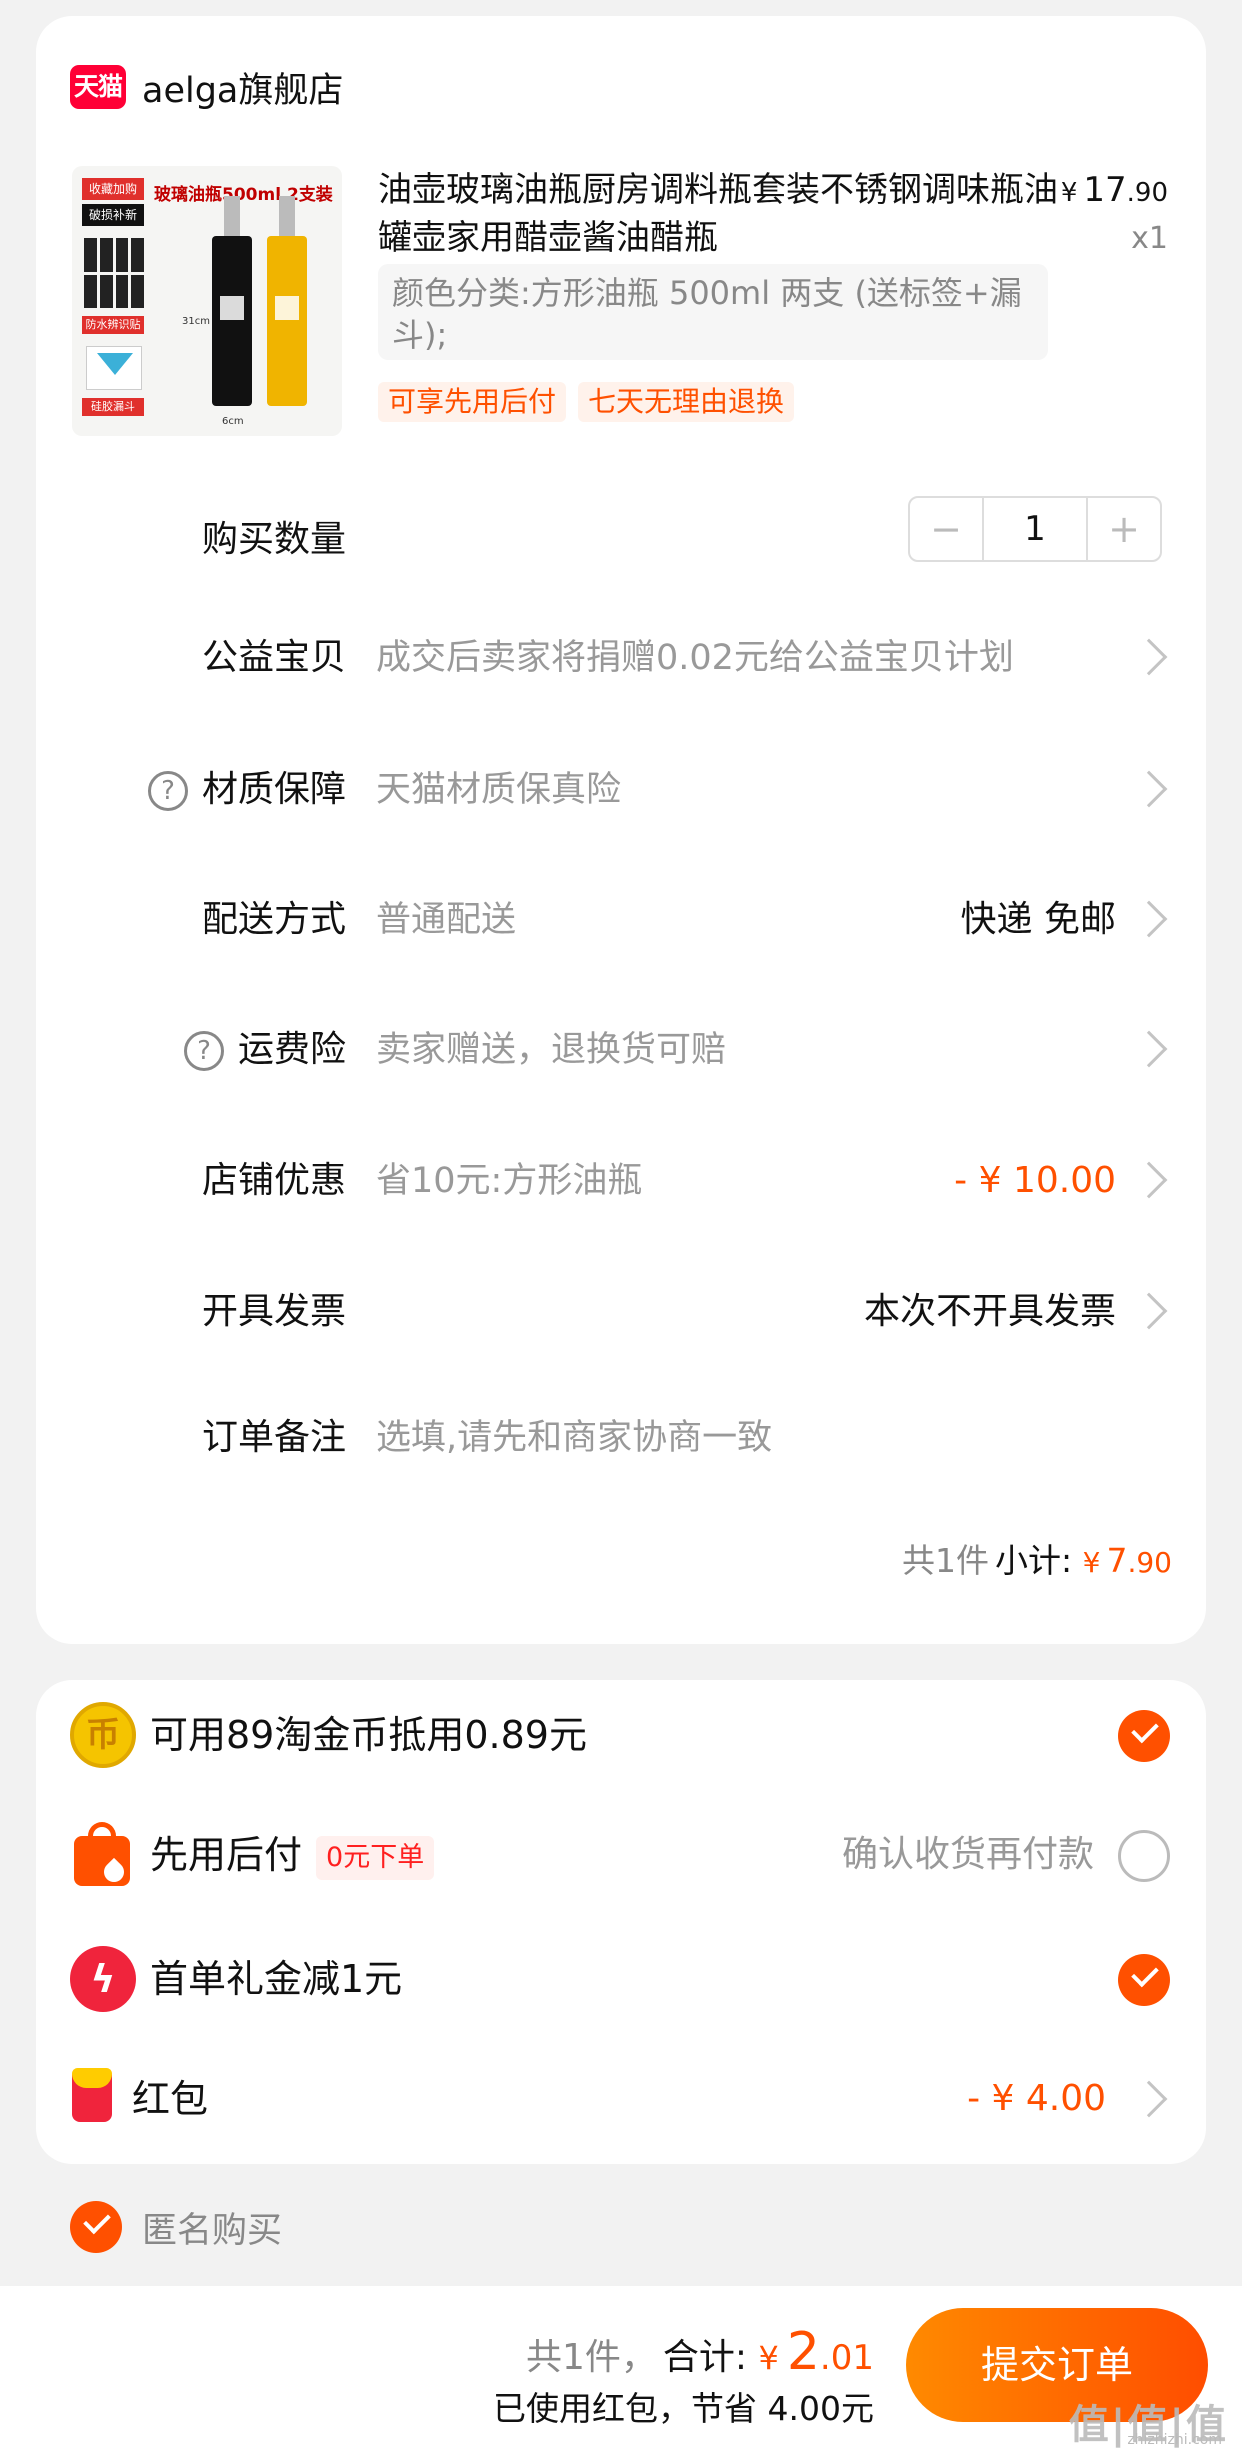 This screenshot has width=1242, height=2449. I want to click on shipping-label: 配送方式, so click(273, 919).